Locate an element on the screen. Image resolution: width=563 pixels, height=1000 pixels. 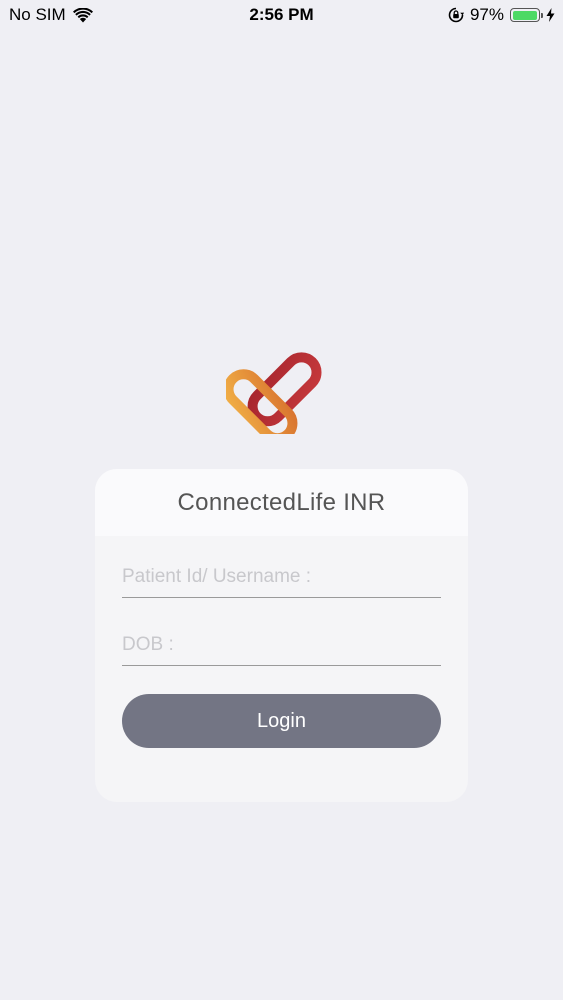
dob-input is located at coordinates (281, 645).